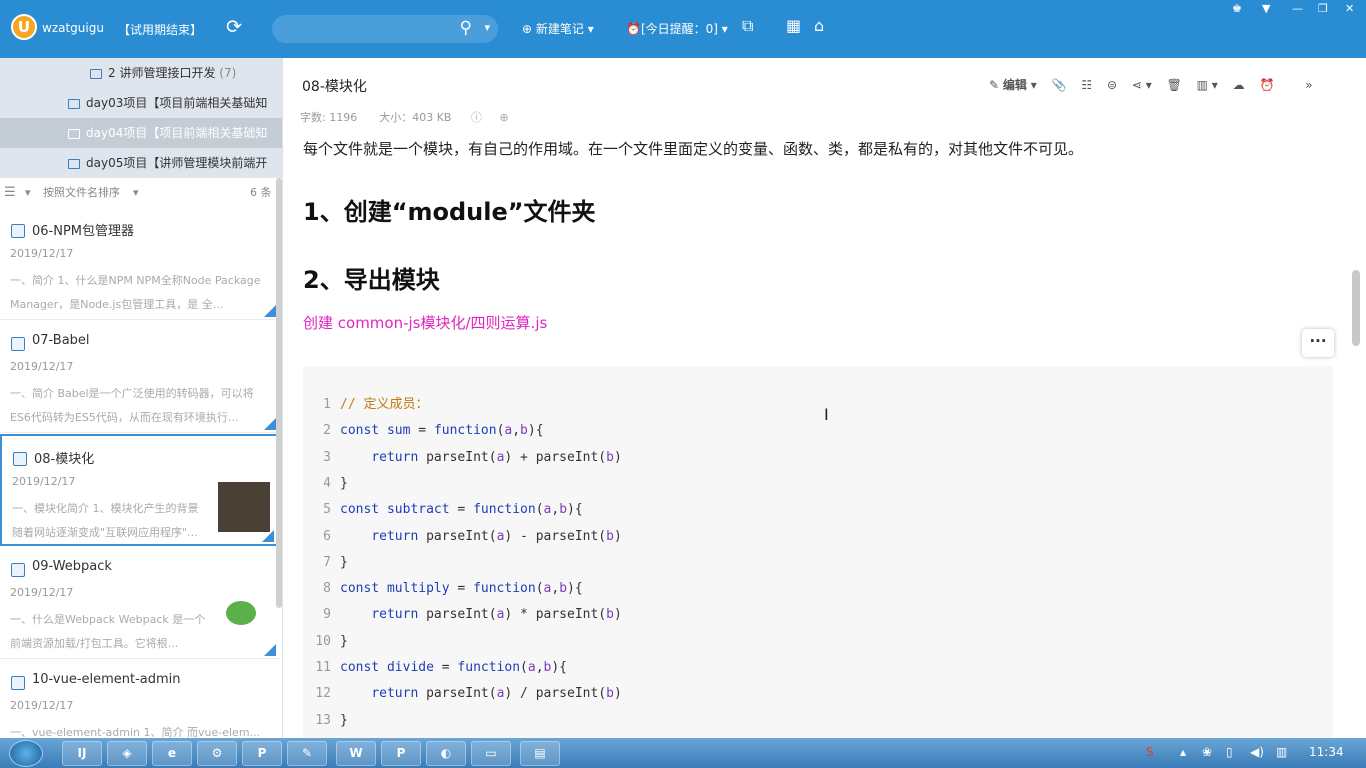  Describe the element at coordinates (1174, 85) in the screenshot. I see `delete-icon: 🗑` at that location.